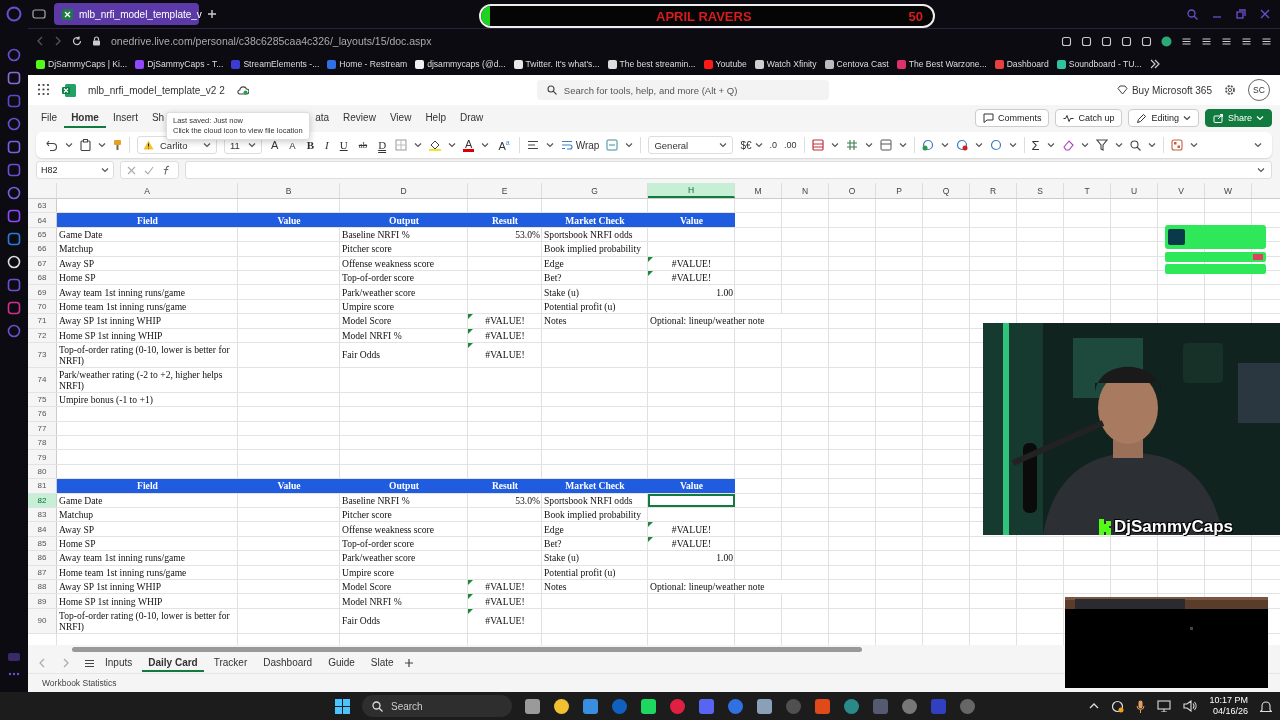  I want to click on ribbon-tab: Review, so click(359, 118).